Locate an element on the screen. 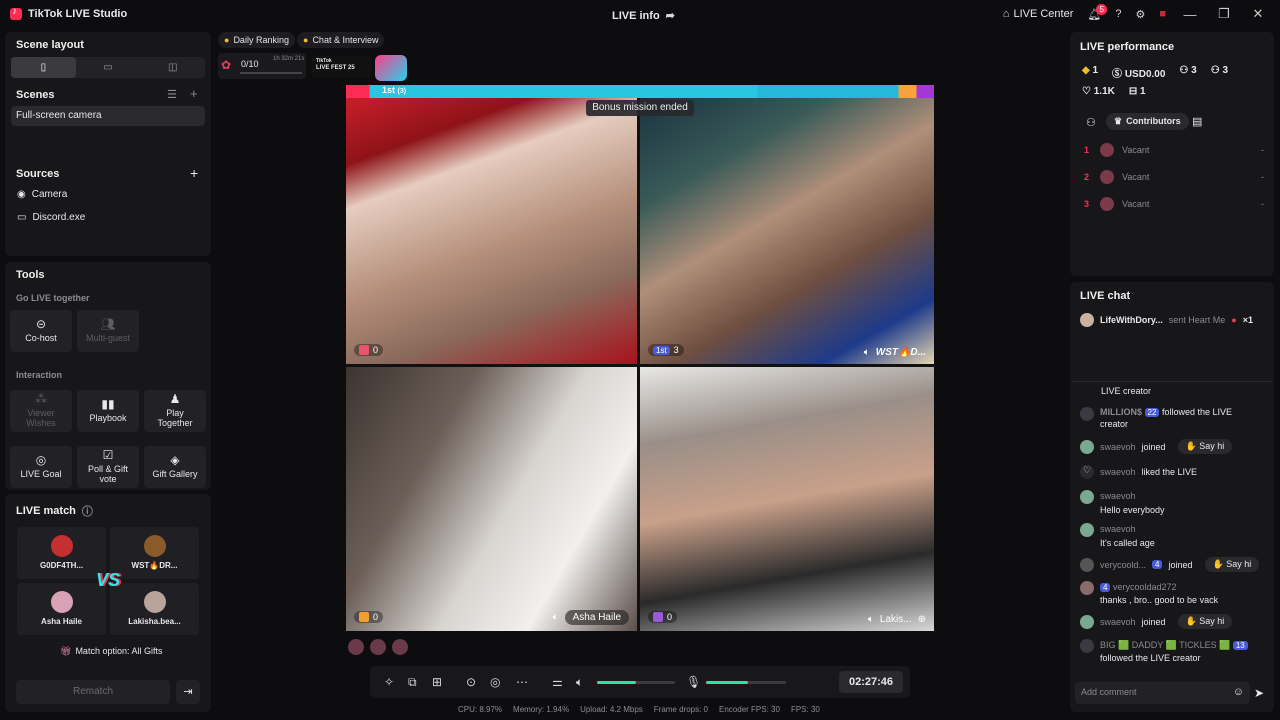 The height and width of the screenshot is (720, 1280). poll-gift-button: ☑ Poll & Gift vote is located at coordinates (108, 467).